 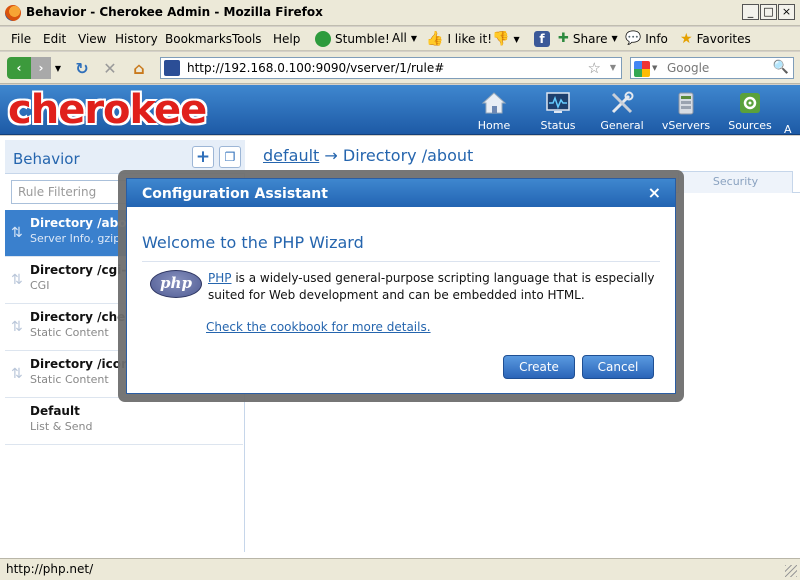 I want to click on tab-security: Security, so click(x=735, y=182).